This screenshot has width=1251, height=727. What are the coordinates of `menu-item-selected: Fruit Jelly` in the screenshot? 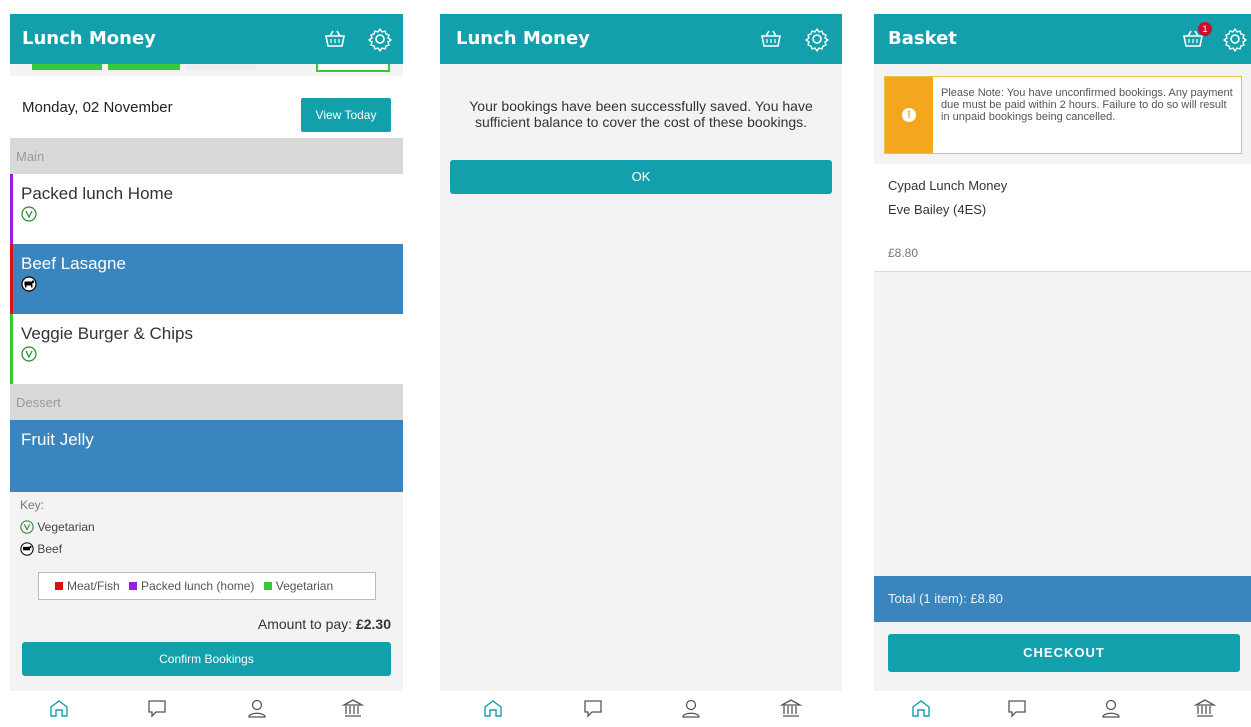 It's located at (206, 456).